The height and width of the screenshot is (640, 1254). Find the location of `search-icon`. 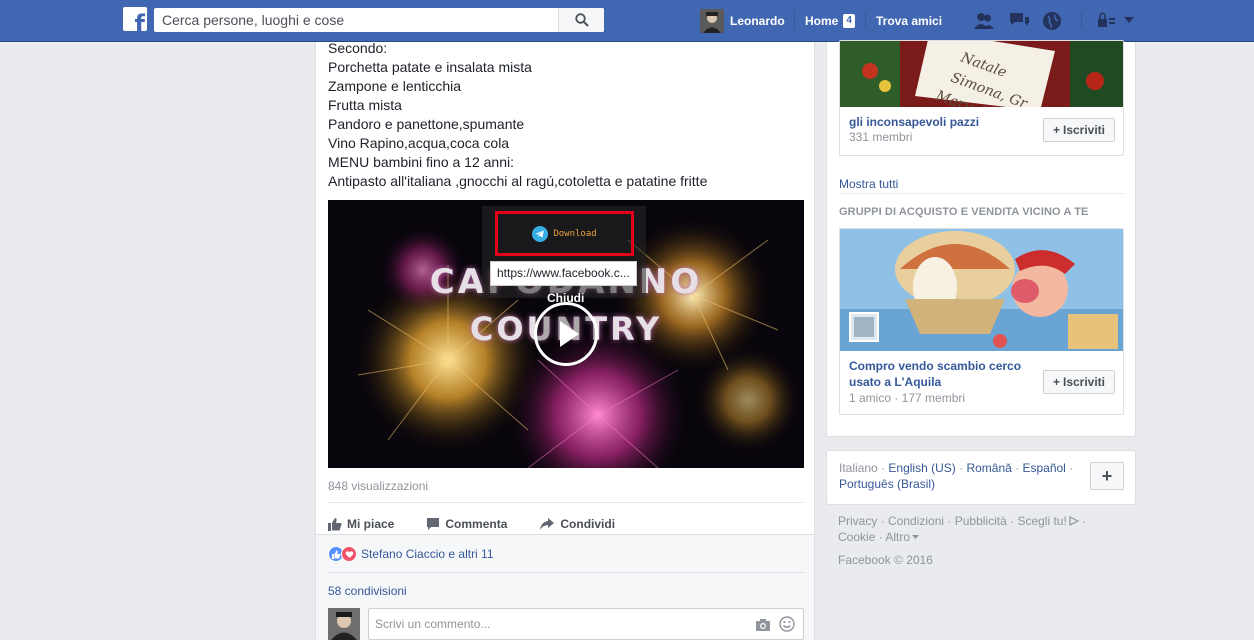

search-icon is located at coordinates (581, 20).